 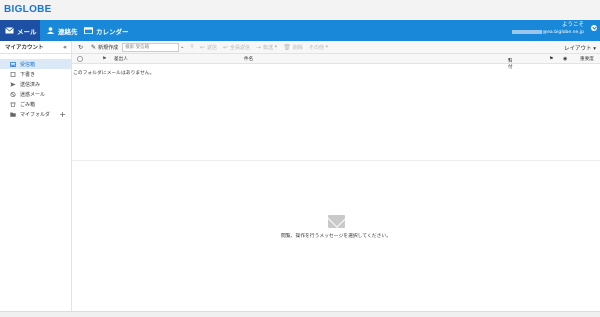 I want to click on reply-all-label: 全員返信, so click(x=240, y=47).